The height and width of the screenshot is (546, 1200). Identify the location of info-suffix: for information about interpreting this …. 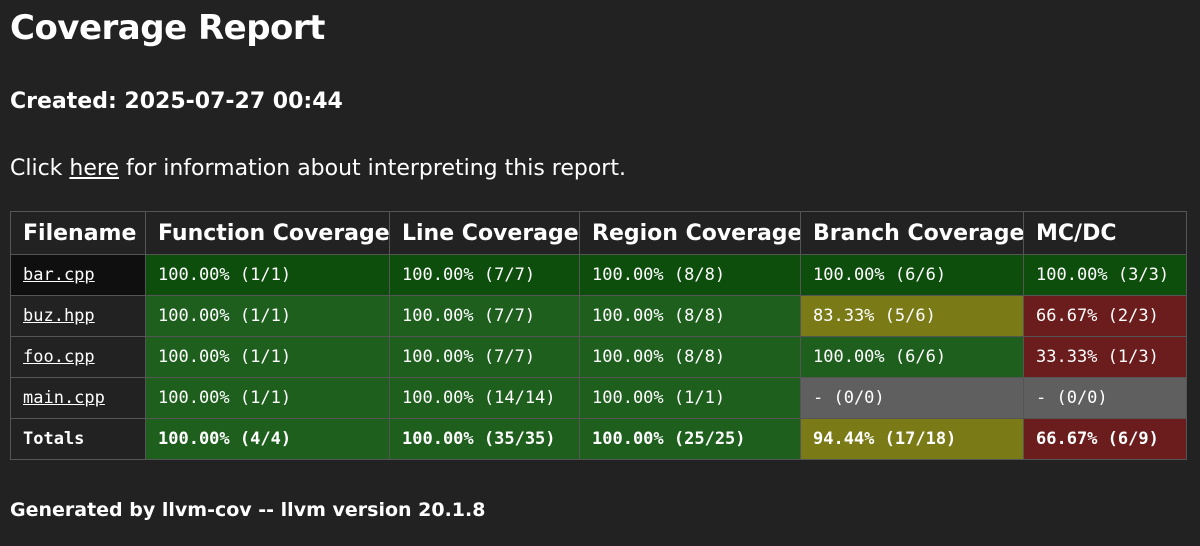
(372, 168).